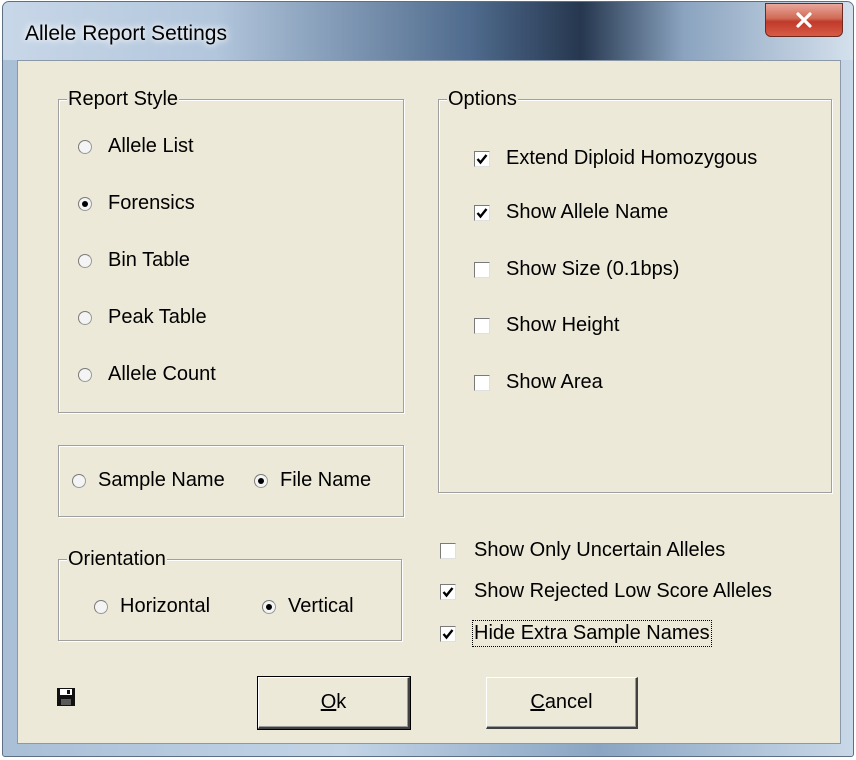 The height and width of the screenshot is (760, 856). I want to click on radio-file-name: File Name, so click(312, 480).